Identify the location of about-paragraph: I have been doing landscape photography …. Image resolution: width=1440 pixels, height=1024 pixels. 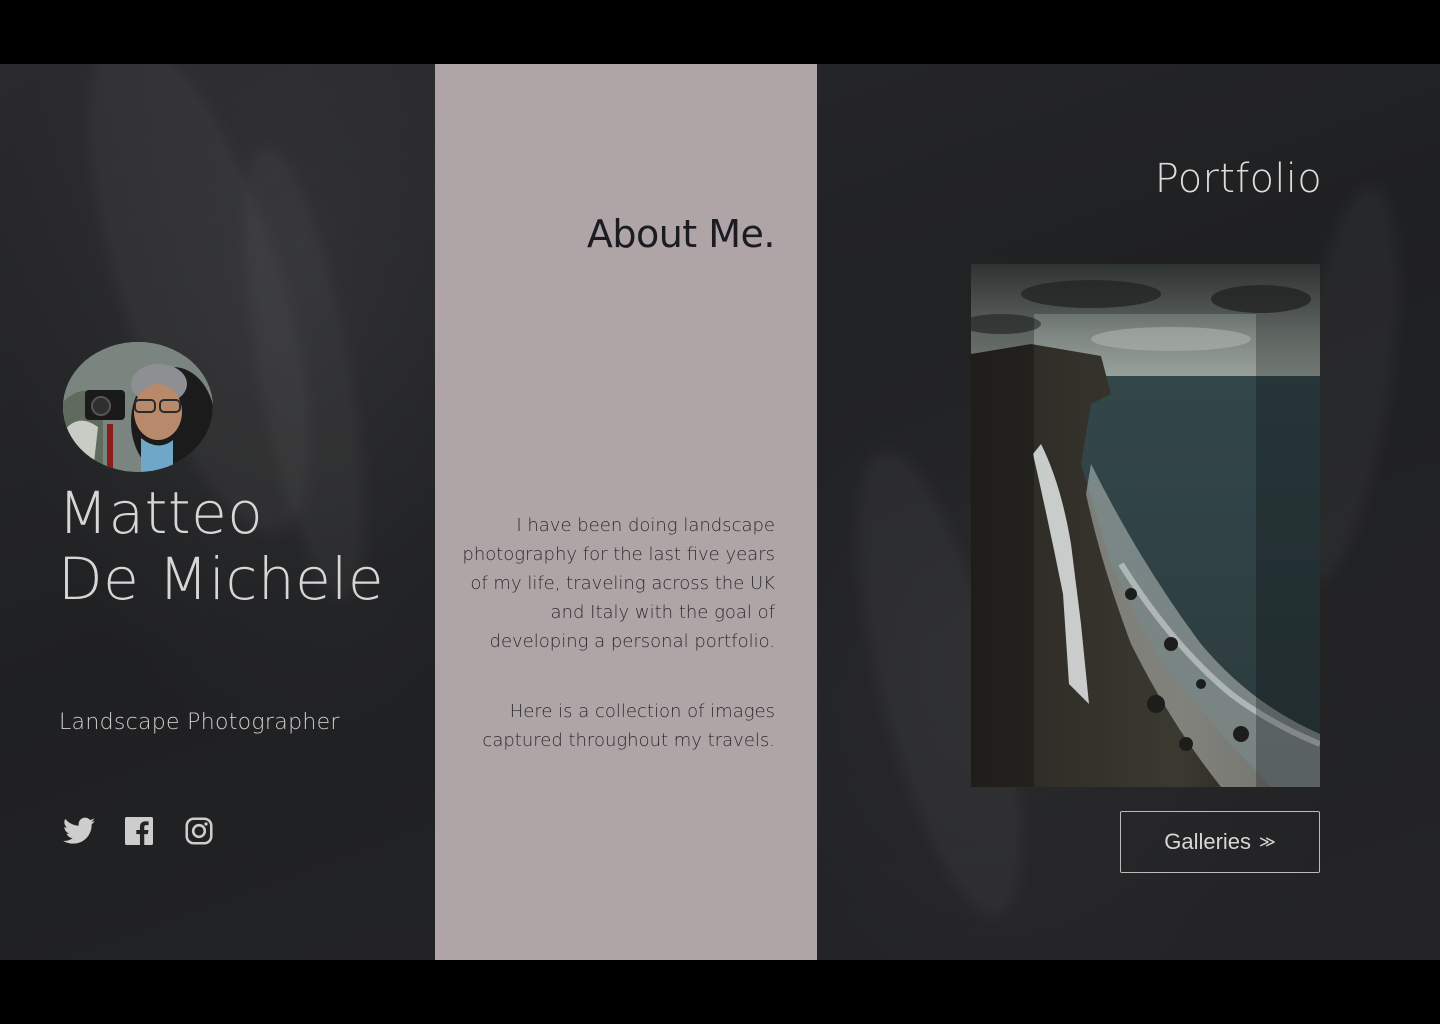
(618, 583).